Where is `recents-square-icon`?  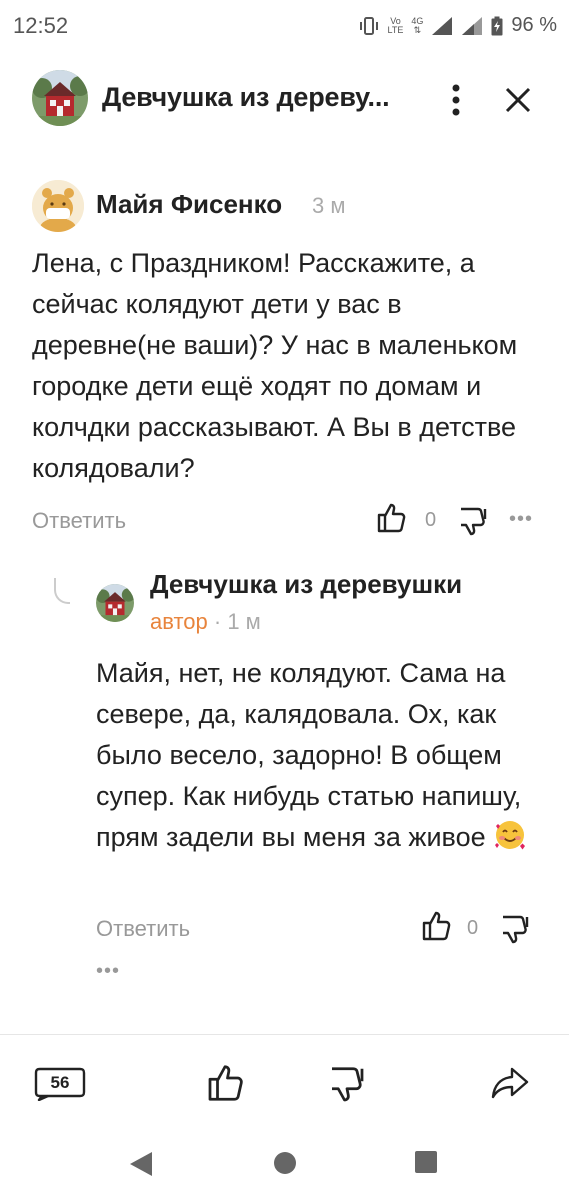
recents-square-icon is located at coordinates (426, 1162).